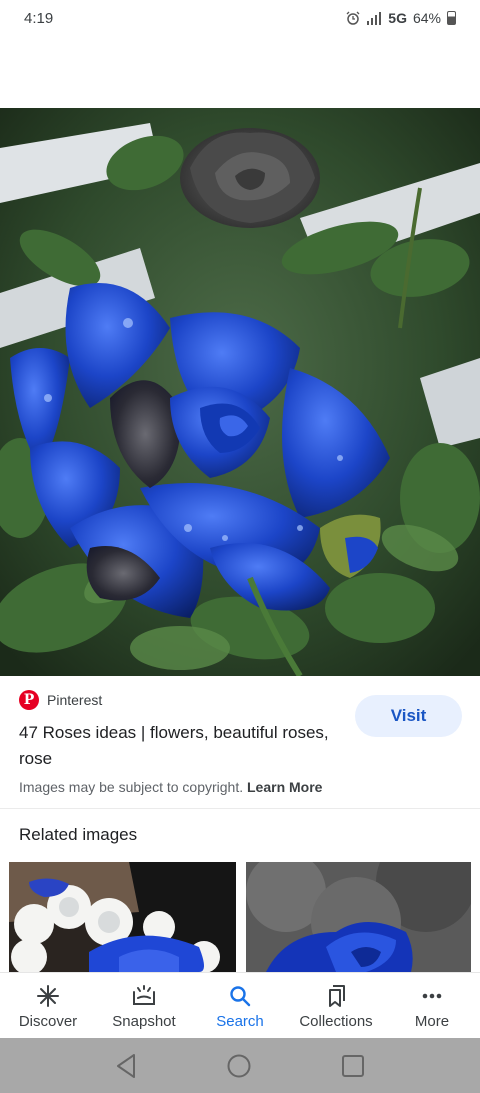 This screenshot has height=1093, width=480. Describe the element at coordinates (336, 996) in the screenshot. I see `bookmarks-icon` at that location.